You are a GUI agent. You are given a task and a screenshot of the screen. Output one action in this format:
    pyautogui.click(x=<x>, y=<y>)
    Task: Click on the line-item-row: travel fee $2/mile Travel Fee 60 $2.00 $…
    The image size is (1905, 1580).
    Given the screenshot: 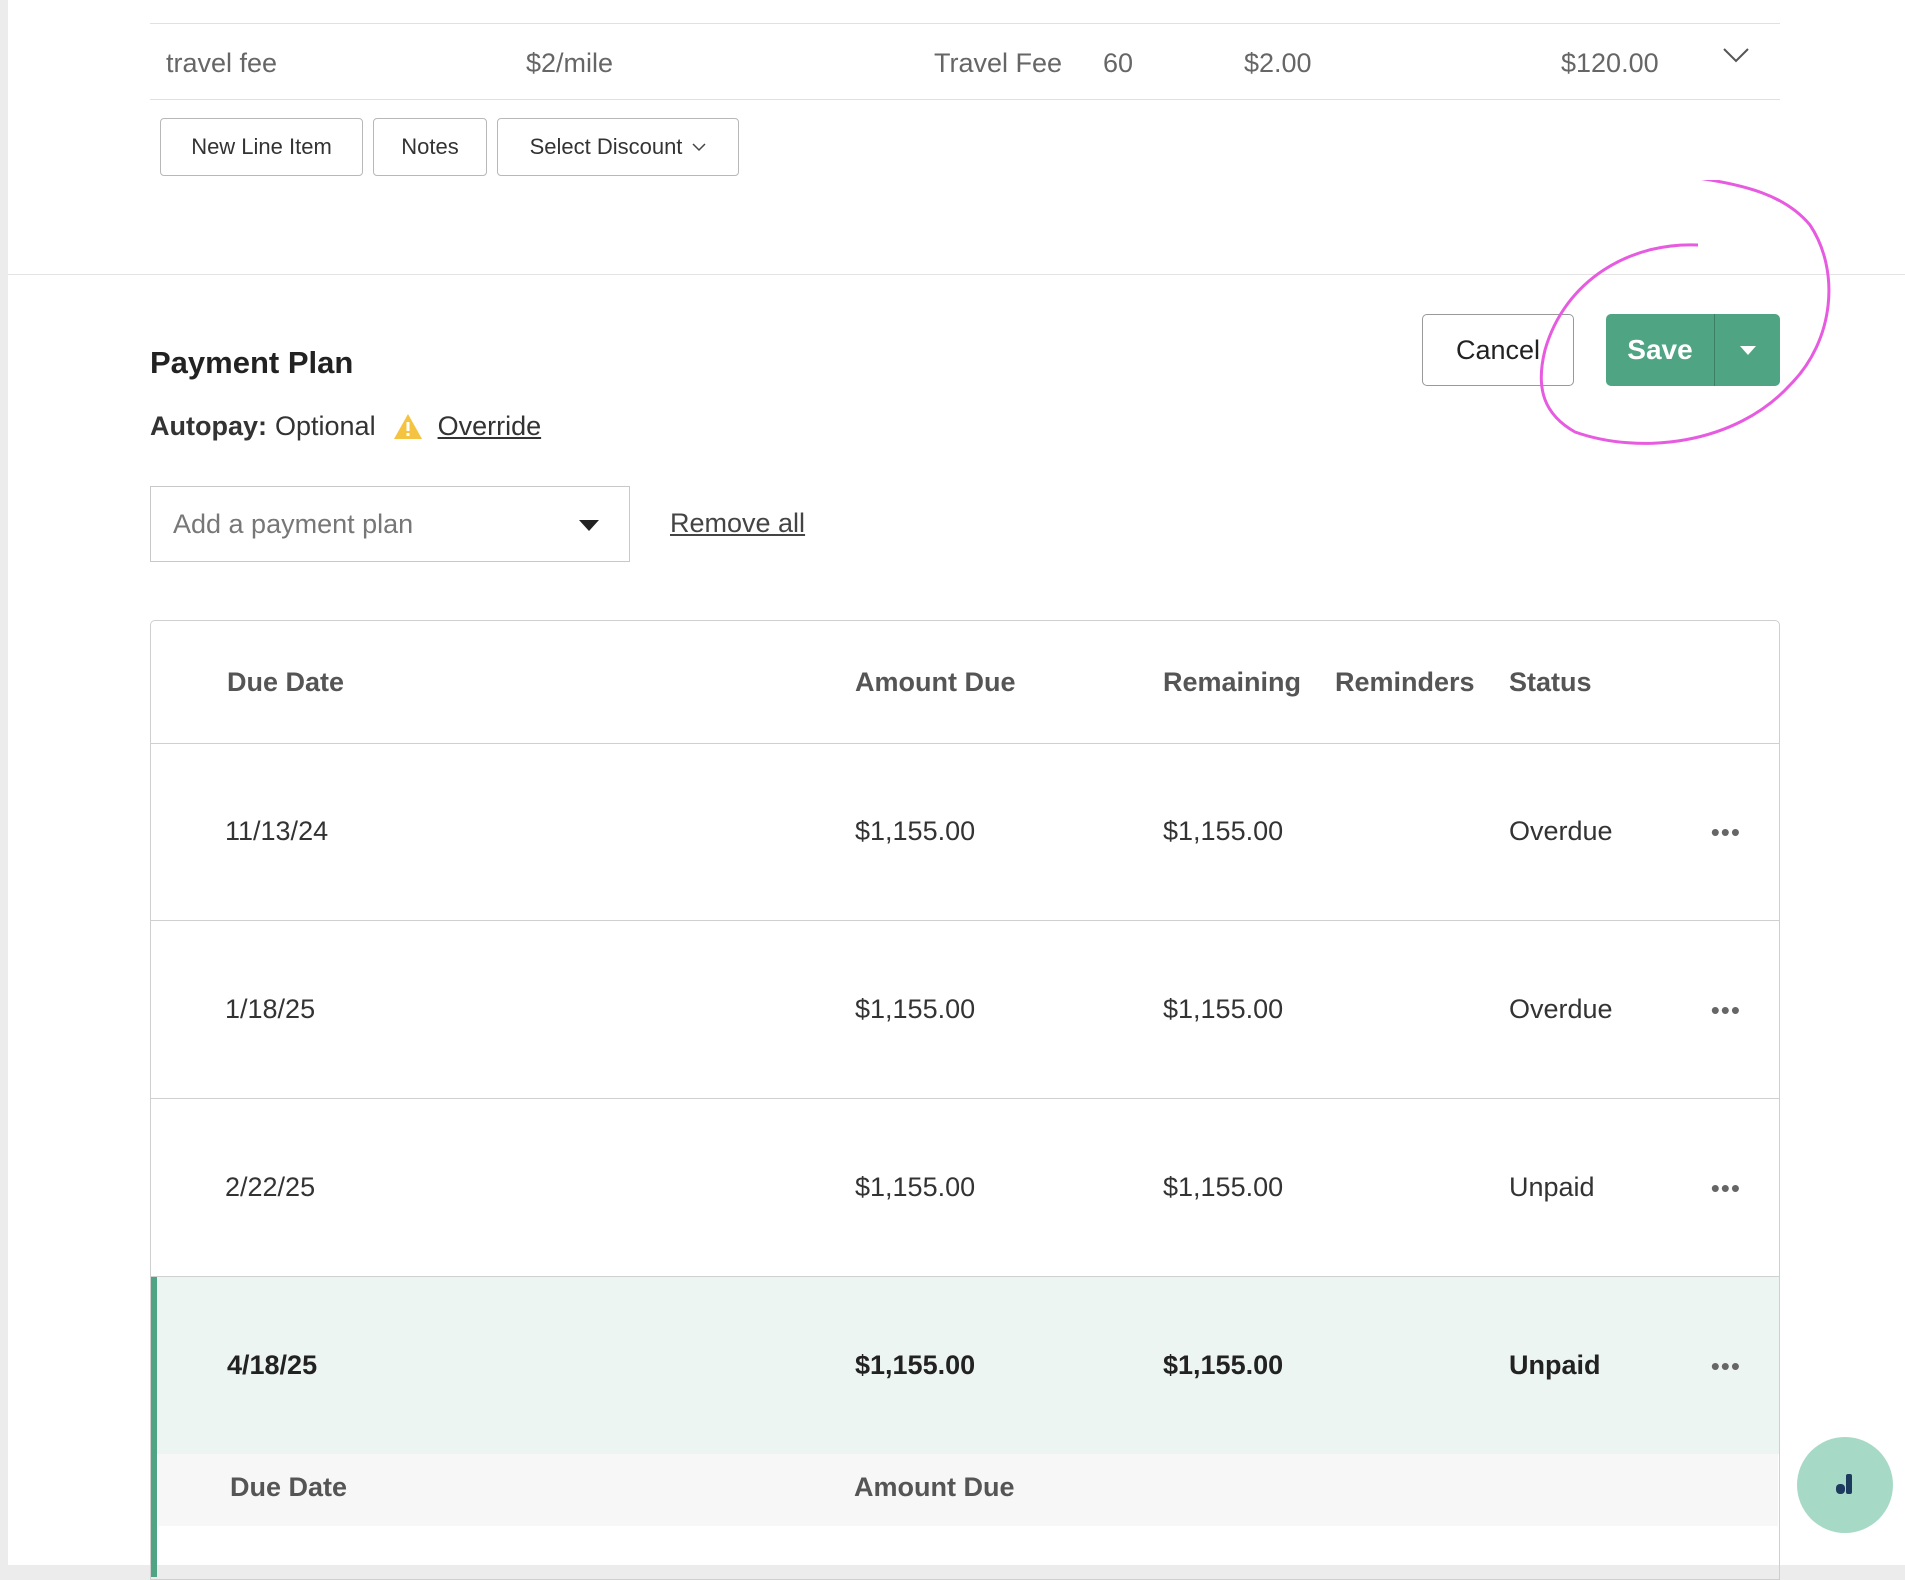 What is the action you would take?
    pyautogui.click(x=965, y=61)
    